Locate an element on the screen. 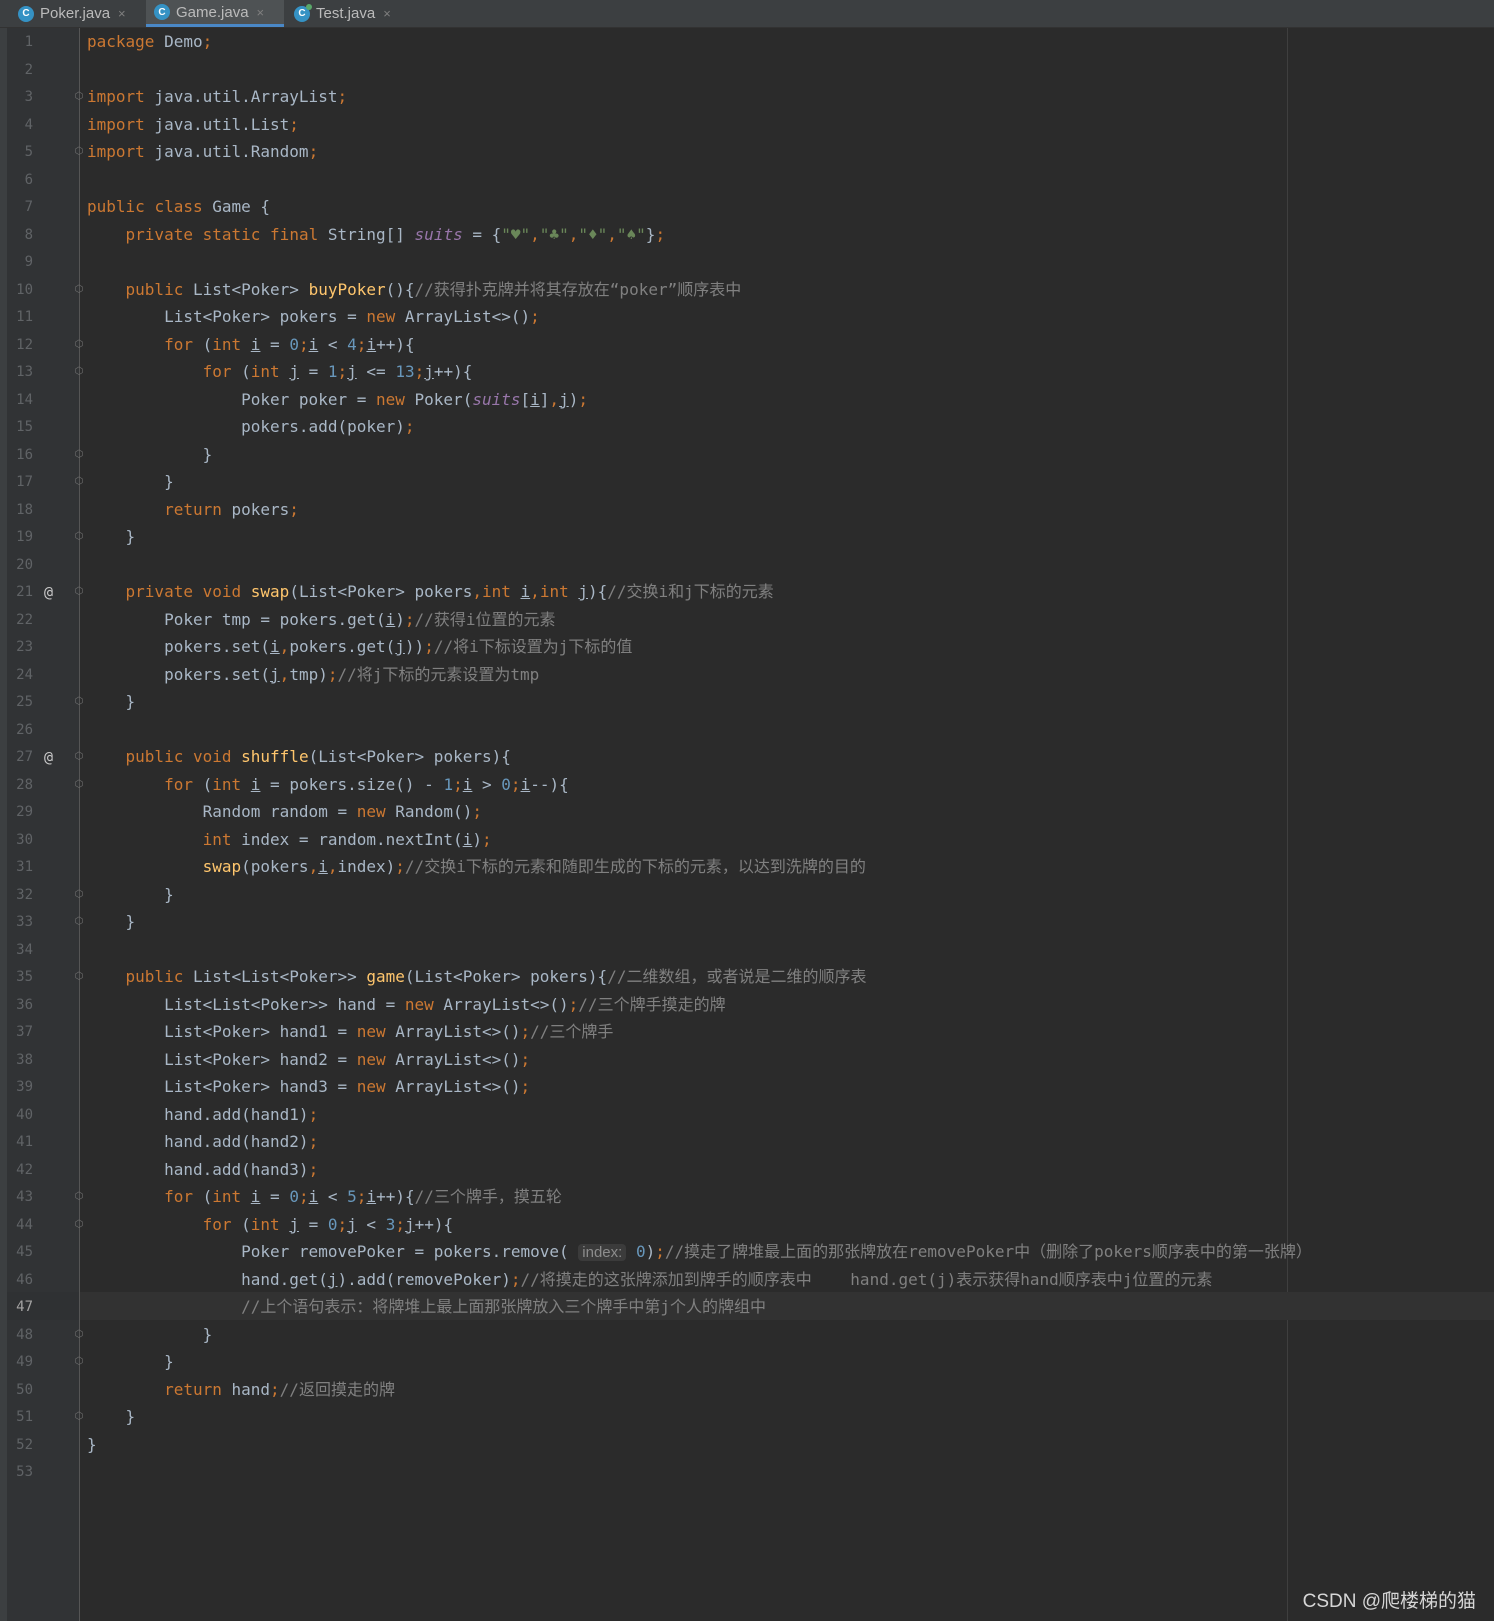 The image size is (1494, 1621). code-line: for (int i = 0;i < 5;i++){//三个牌手，摸五轮 is located at coordinates (324, 1197).